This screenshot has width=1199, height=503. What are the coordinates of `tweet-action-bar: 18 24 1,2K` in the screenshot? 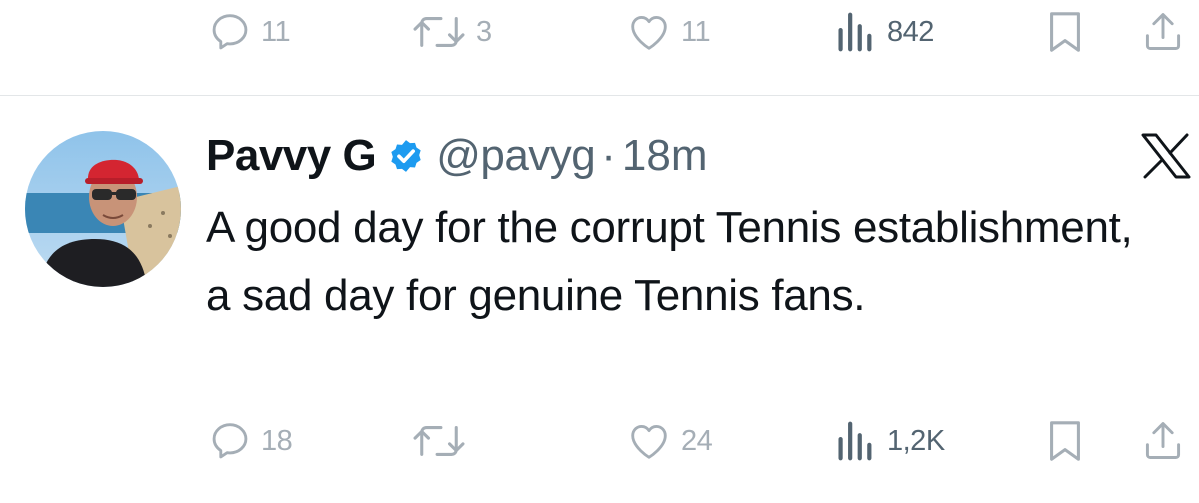 It's located at (599, 441).